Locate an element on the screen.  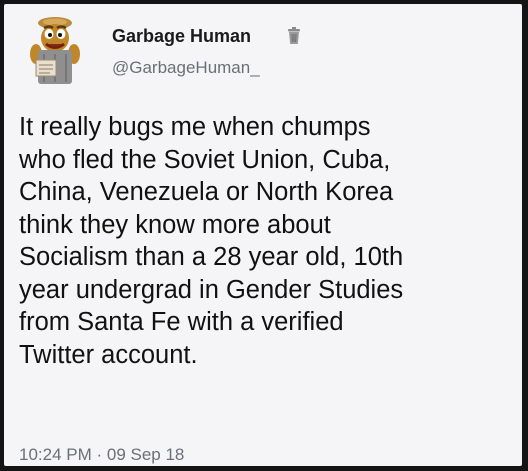
tweet-line: from Santa Fe with a verified is located at coordinates (181, 322).